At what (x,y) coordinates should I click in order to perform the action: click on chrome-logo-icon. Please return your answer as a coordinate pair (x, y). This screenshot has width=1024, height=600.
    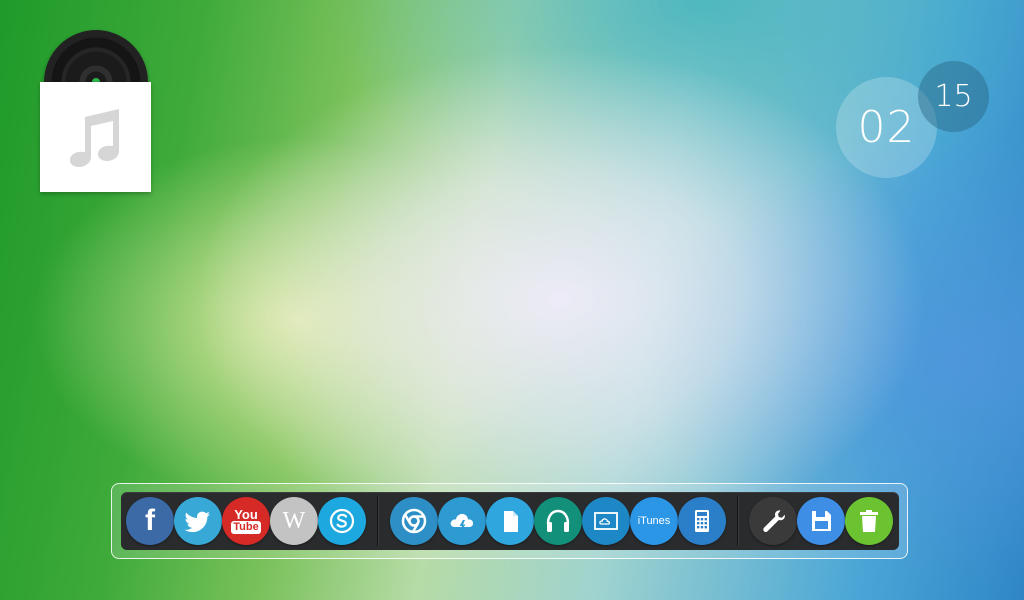
    Looking at the image, I should click on (414, 521).